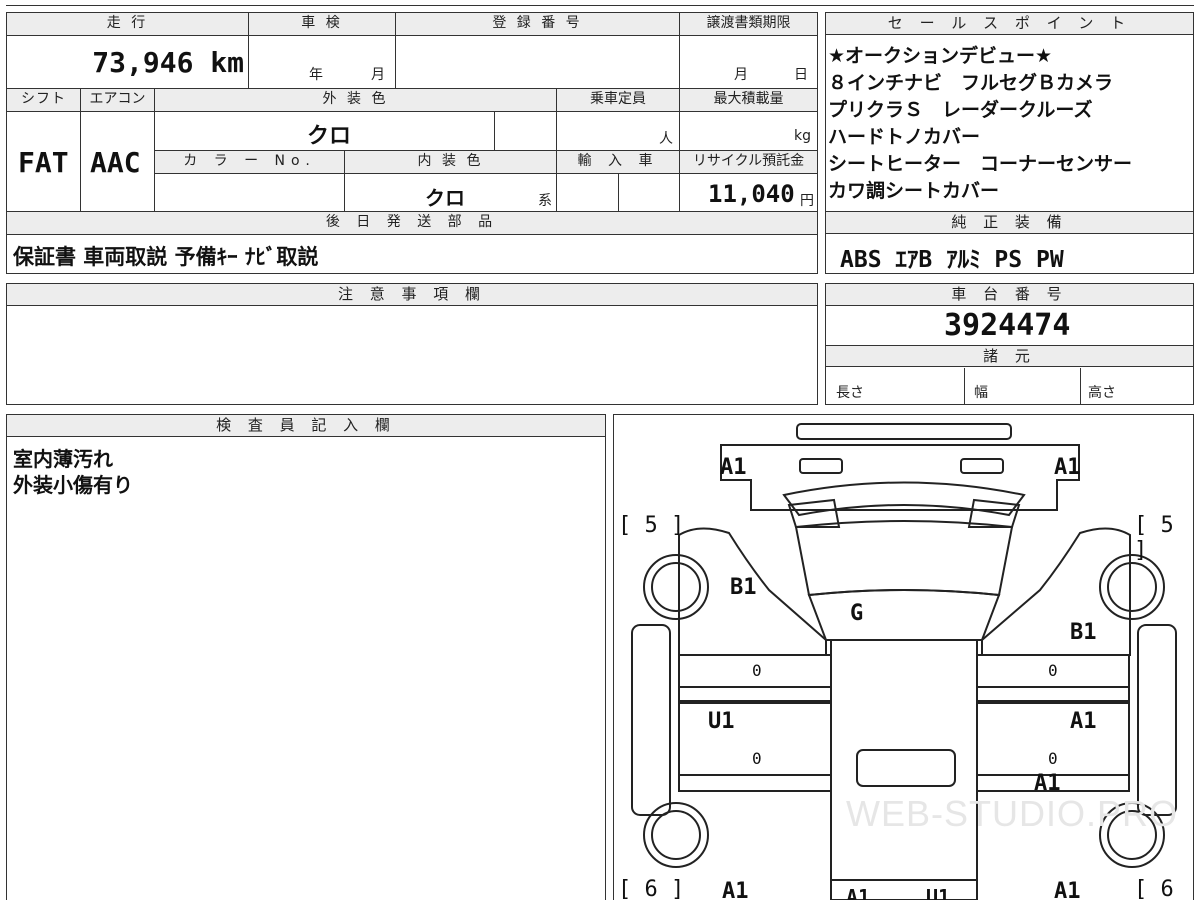 The image size is (1200, 900). What do you see at coordinates (600, 3) in the screenshot?
I see `top-edge-strip` at bounding box center [600, 3].